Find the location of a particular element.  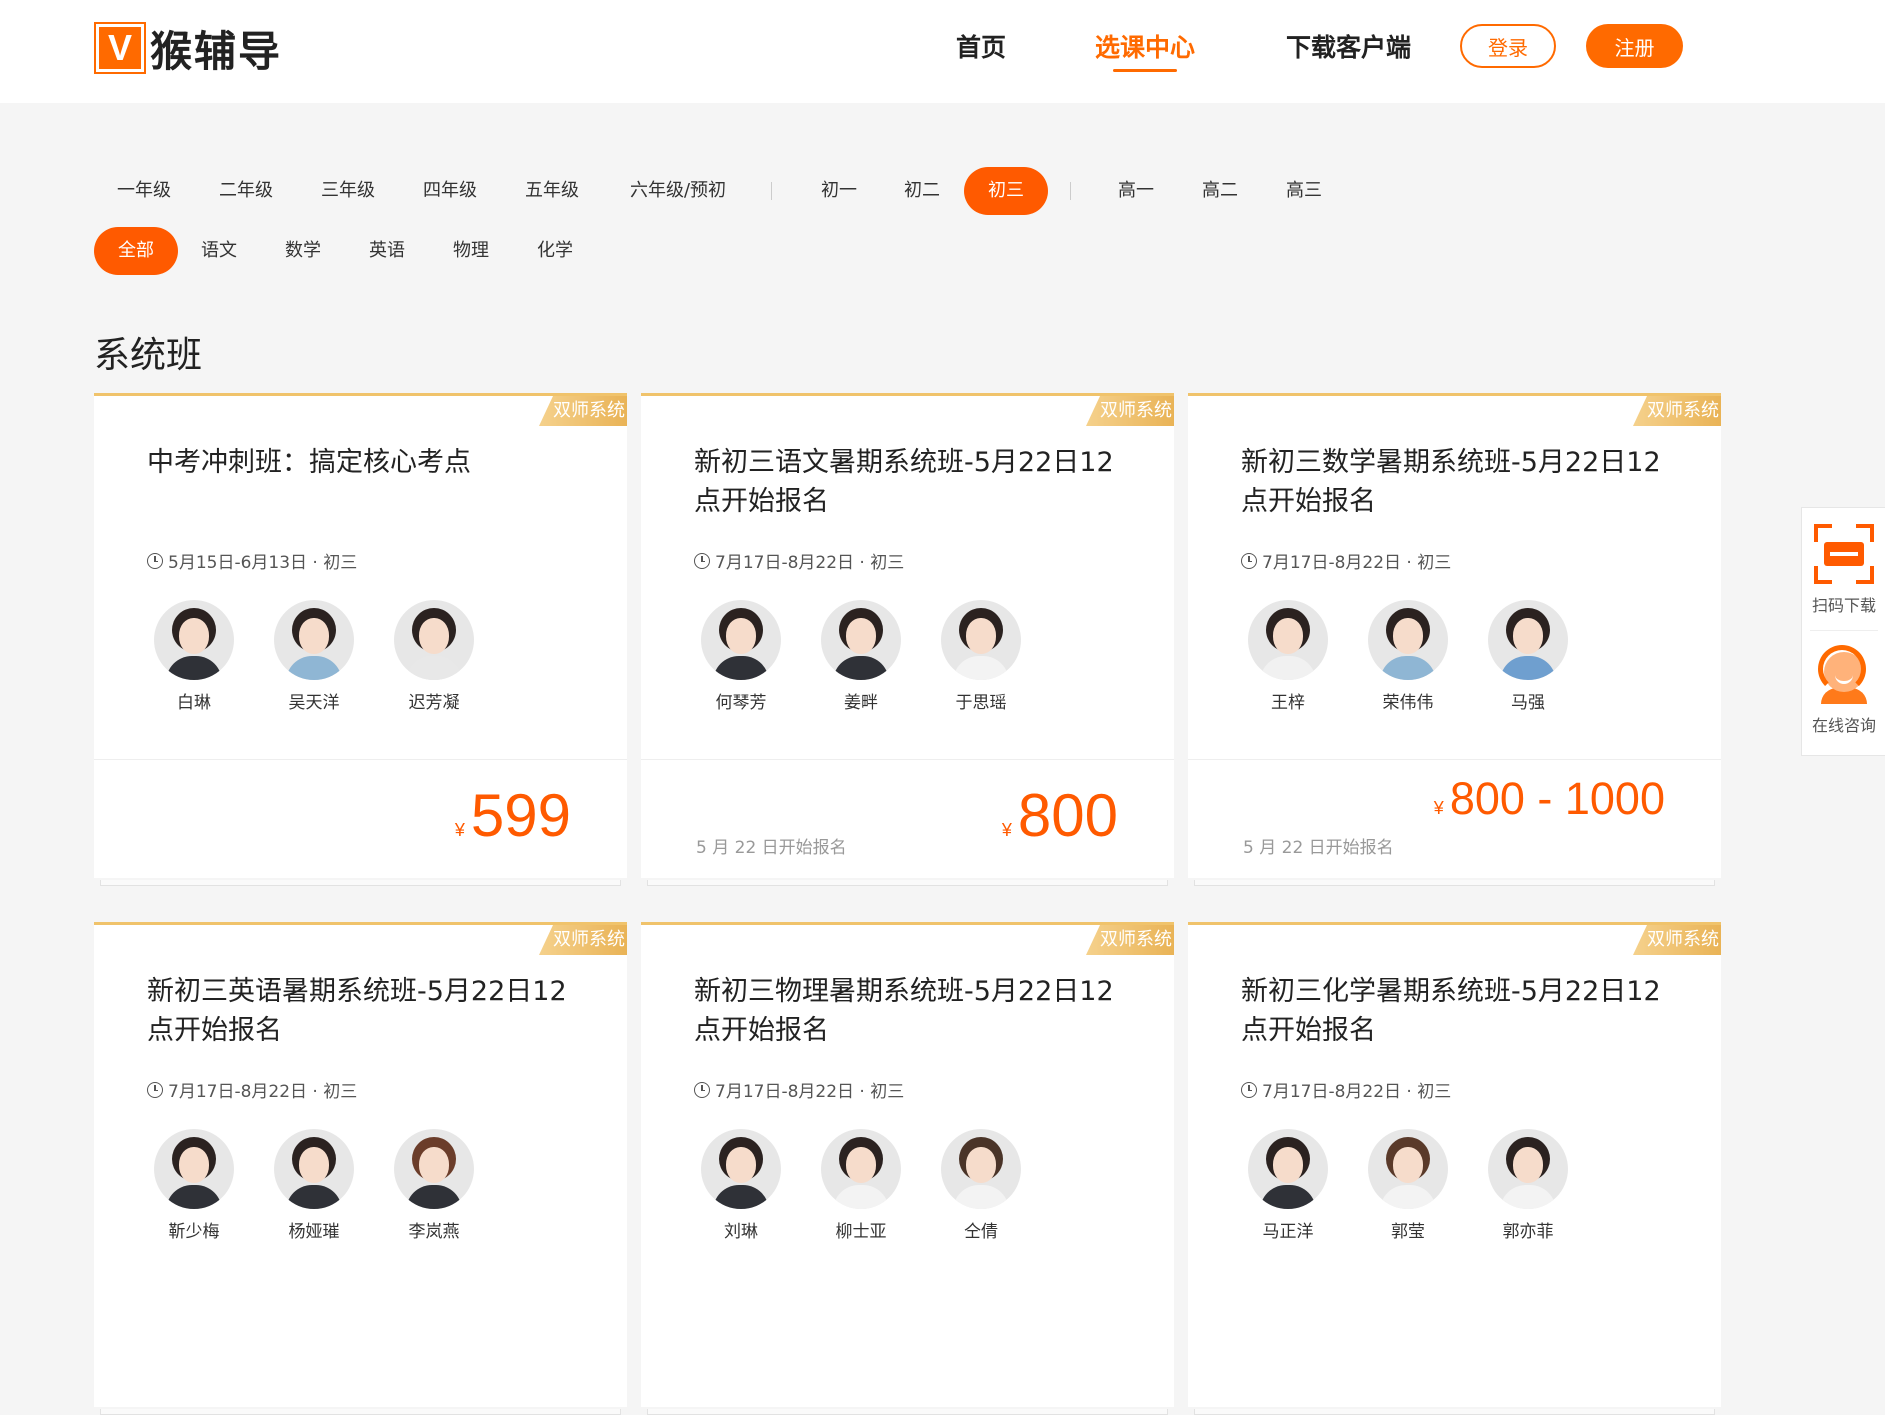

grade-filter-4: 四年级 is located at coordinates (450, 191).